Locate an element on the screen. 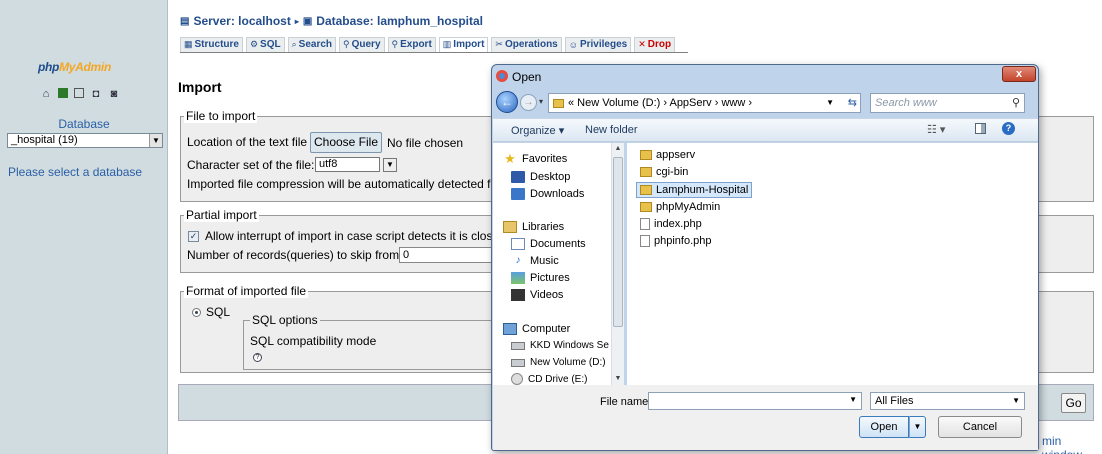 This screenshot has width=1102, height=454. nav-label: Computer is located at coordinates (546, 329).